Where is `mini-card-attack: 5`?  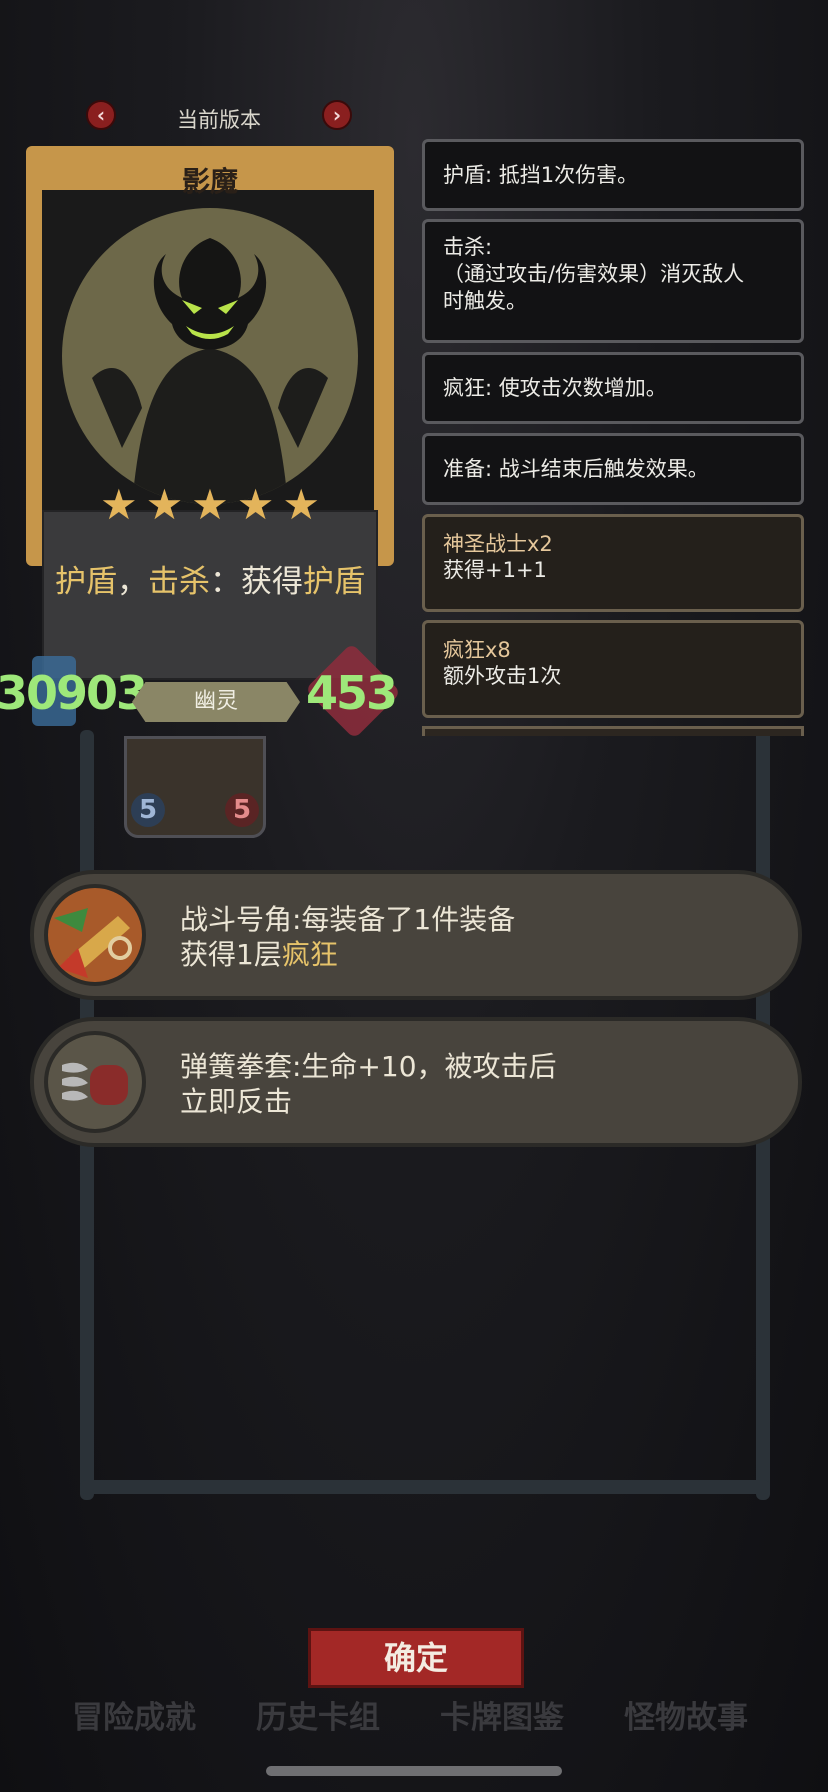 mini-card-attack: 5 is located at coordinates (148, 810).